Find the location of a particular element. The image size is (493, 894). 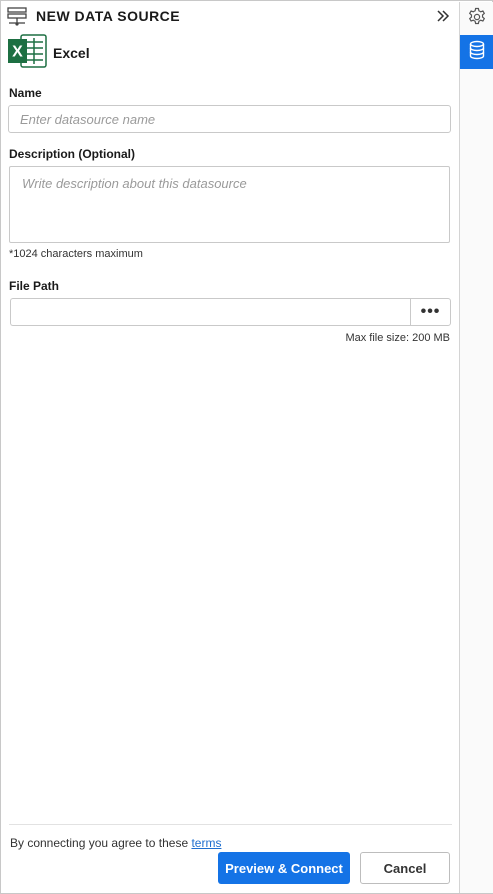

database-icon is located at coordinates (477, 52).